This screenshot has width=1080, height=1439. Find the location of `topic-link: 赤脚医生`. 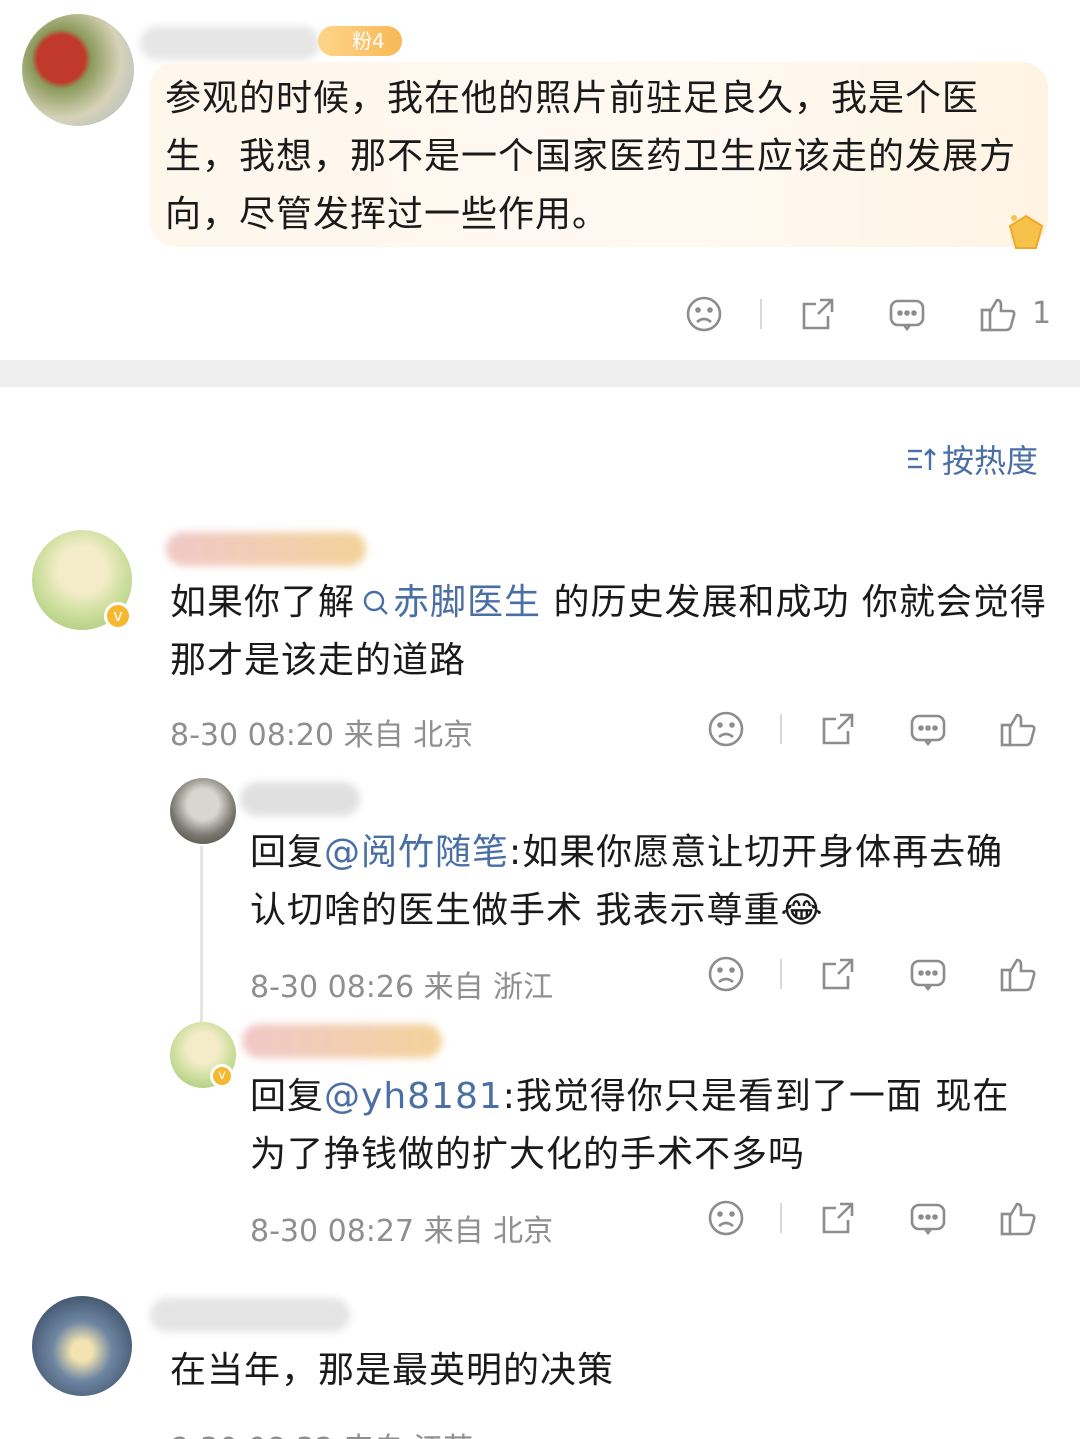

topic-link: 赤脚医生 is located at coordinates (448, 602).